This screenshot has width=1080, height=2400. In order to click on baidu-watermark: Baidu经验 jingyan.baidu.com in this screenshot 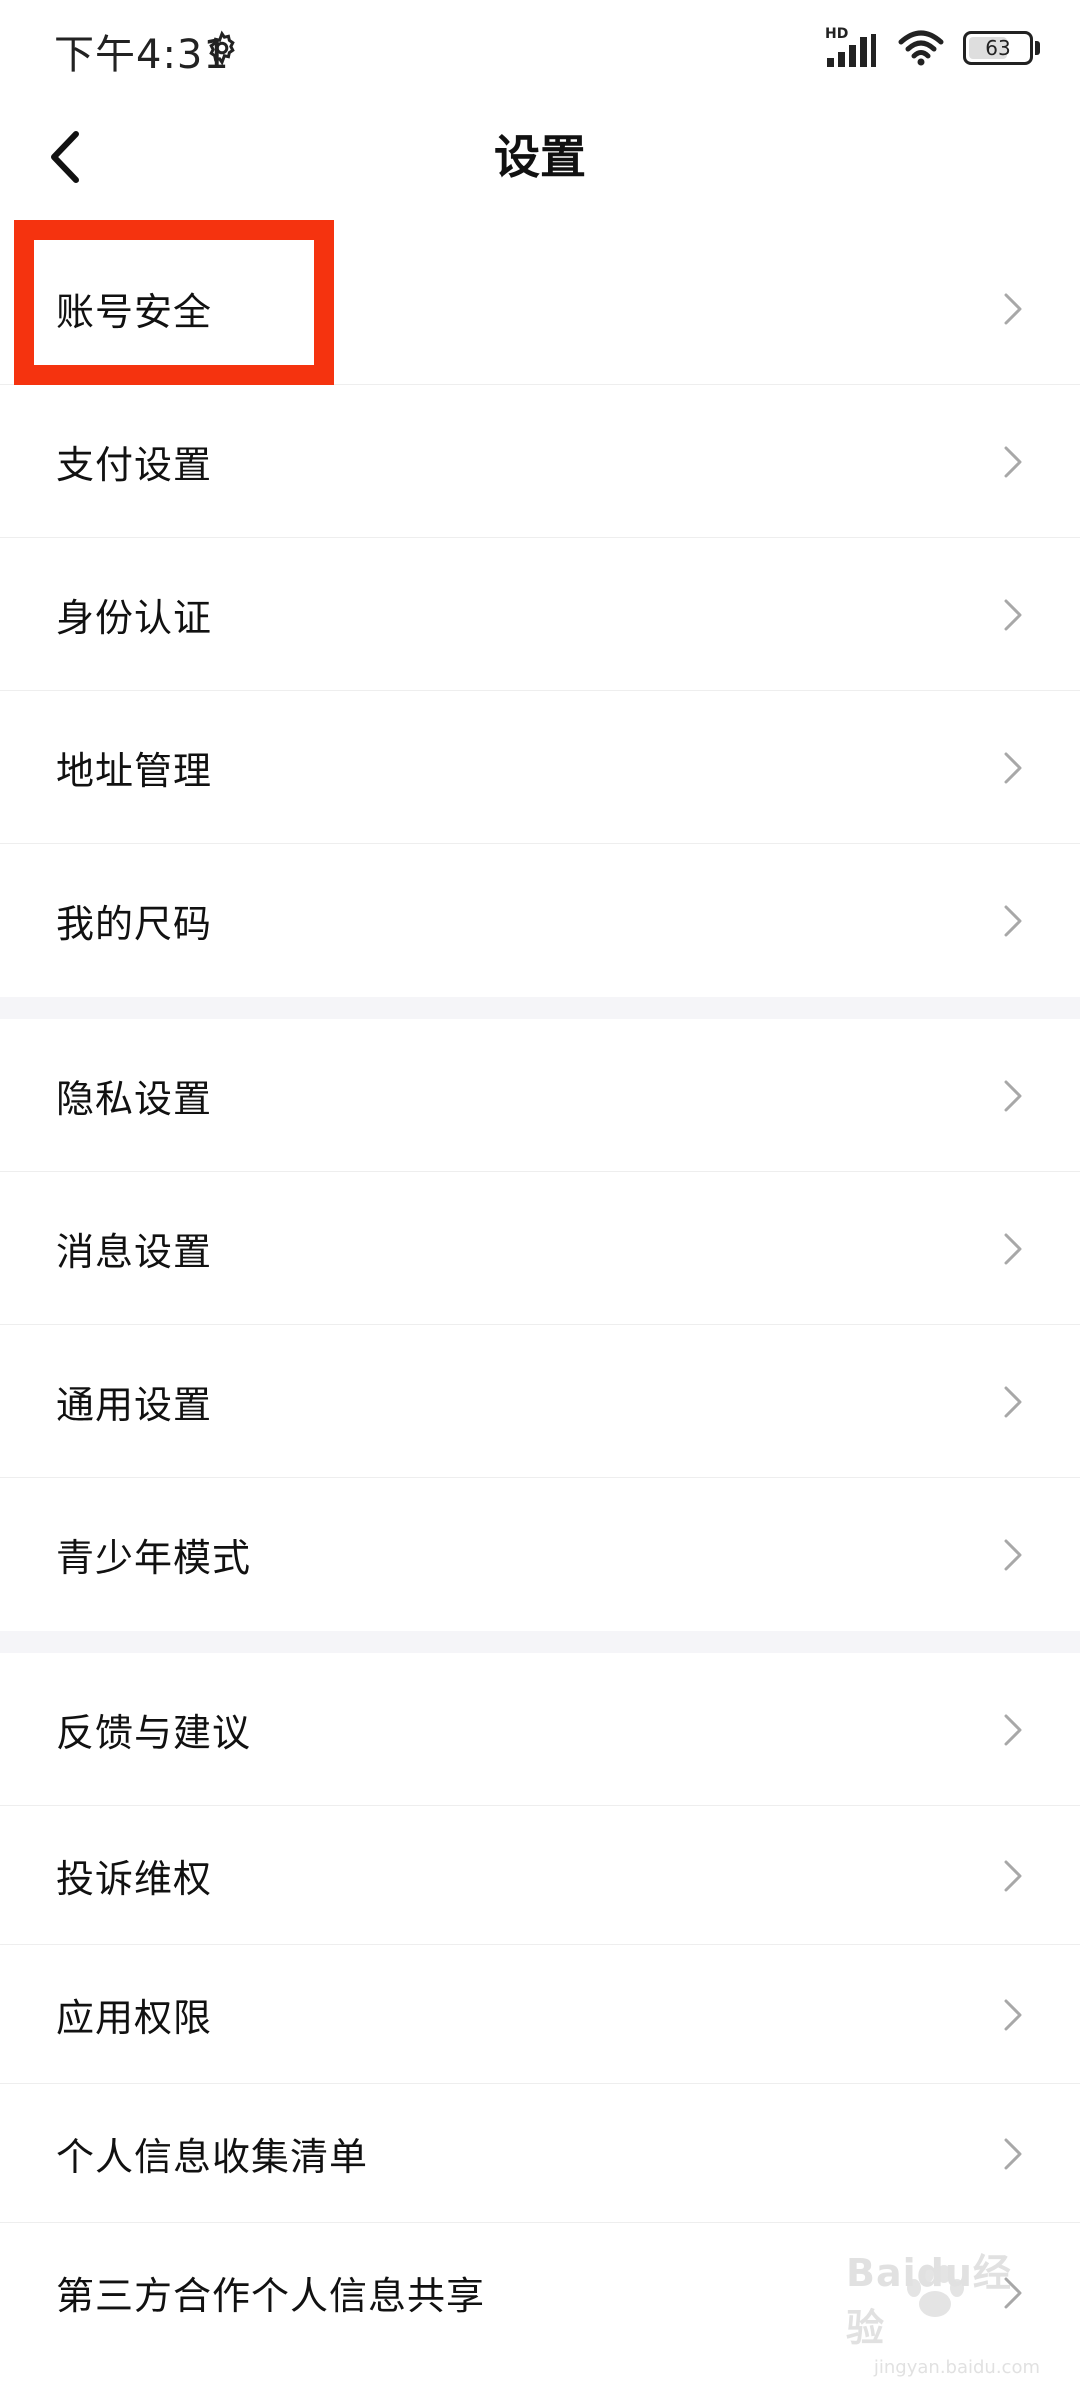, I will do `click(946, 2314)`.